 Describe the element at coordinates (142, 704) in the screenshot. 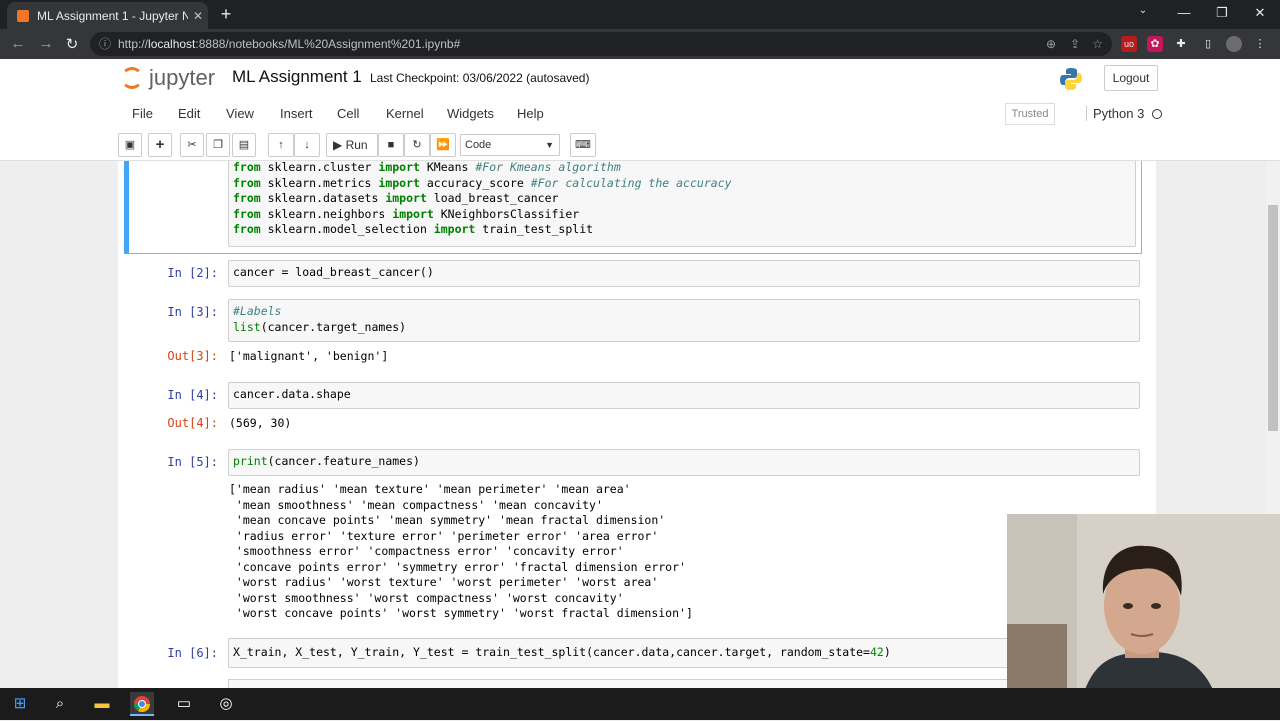

I see `chrome-icon` at that location.